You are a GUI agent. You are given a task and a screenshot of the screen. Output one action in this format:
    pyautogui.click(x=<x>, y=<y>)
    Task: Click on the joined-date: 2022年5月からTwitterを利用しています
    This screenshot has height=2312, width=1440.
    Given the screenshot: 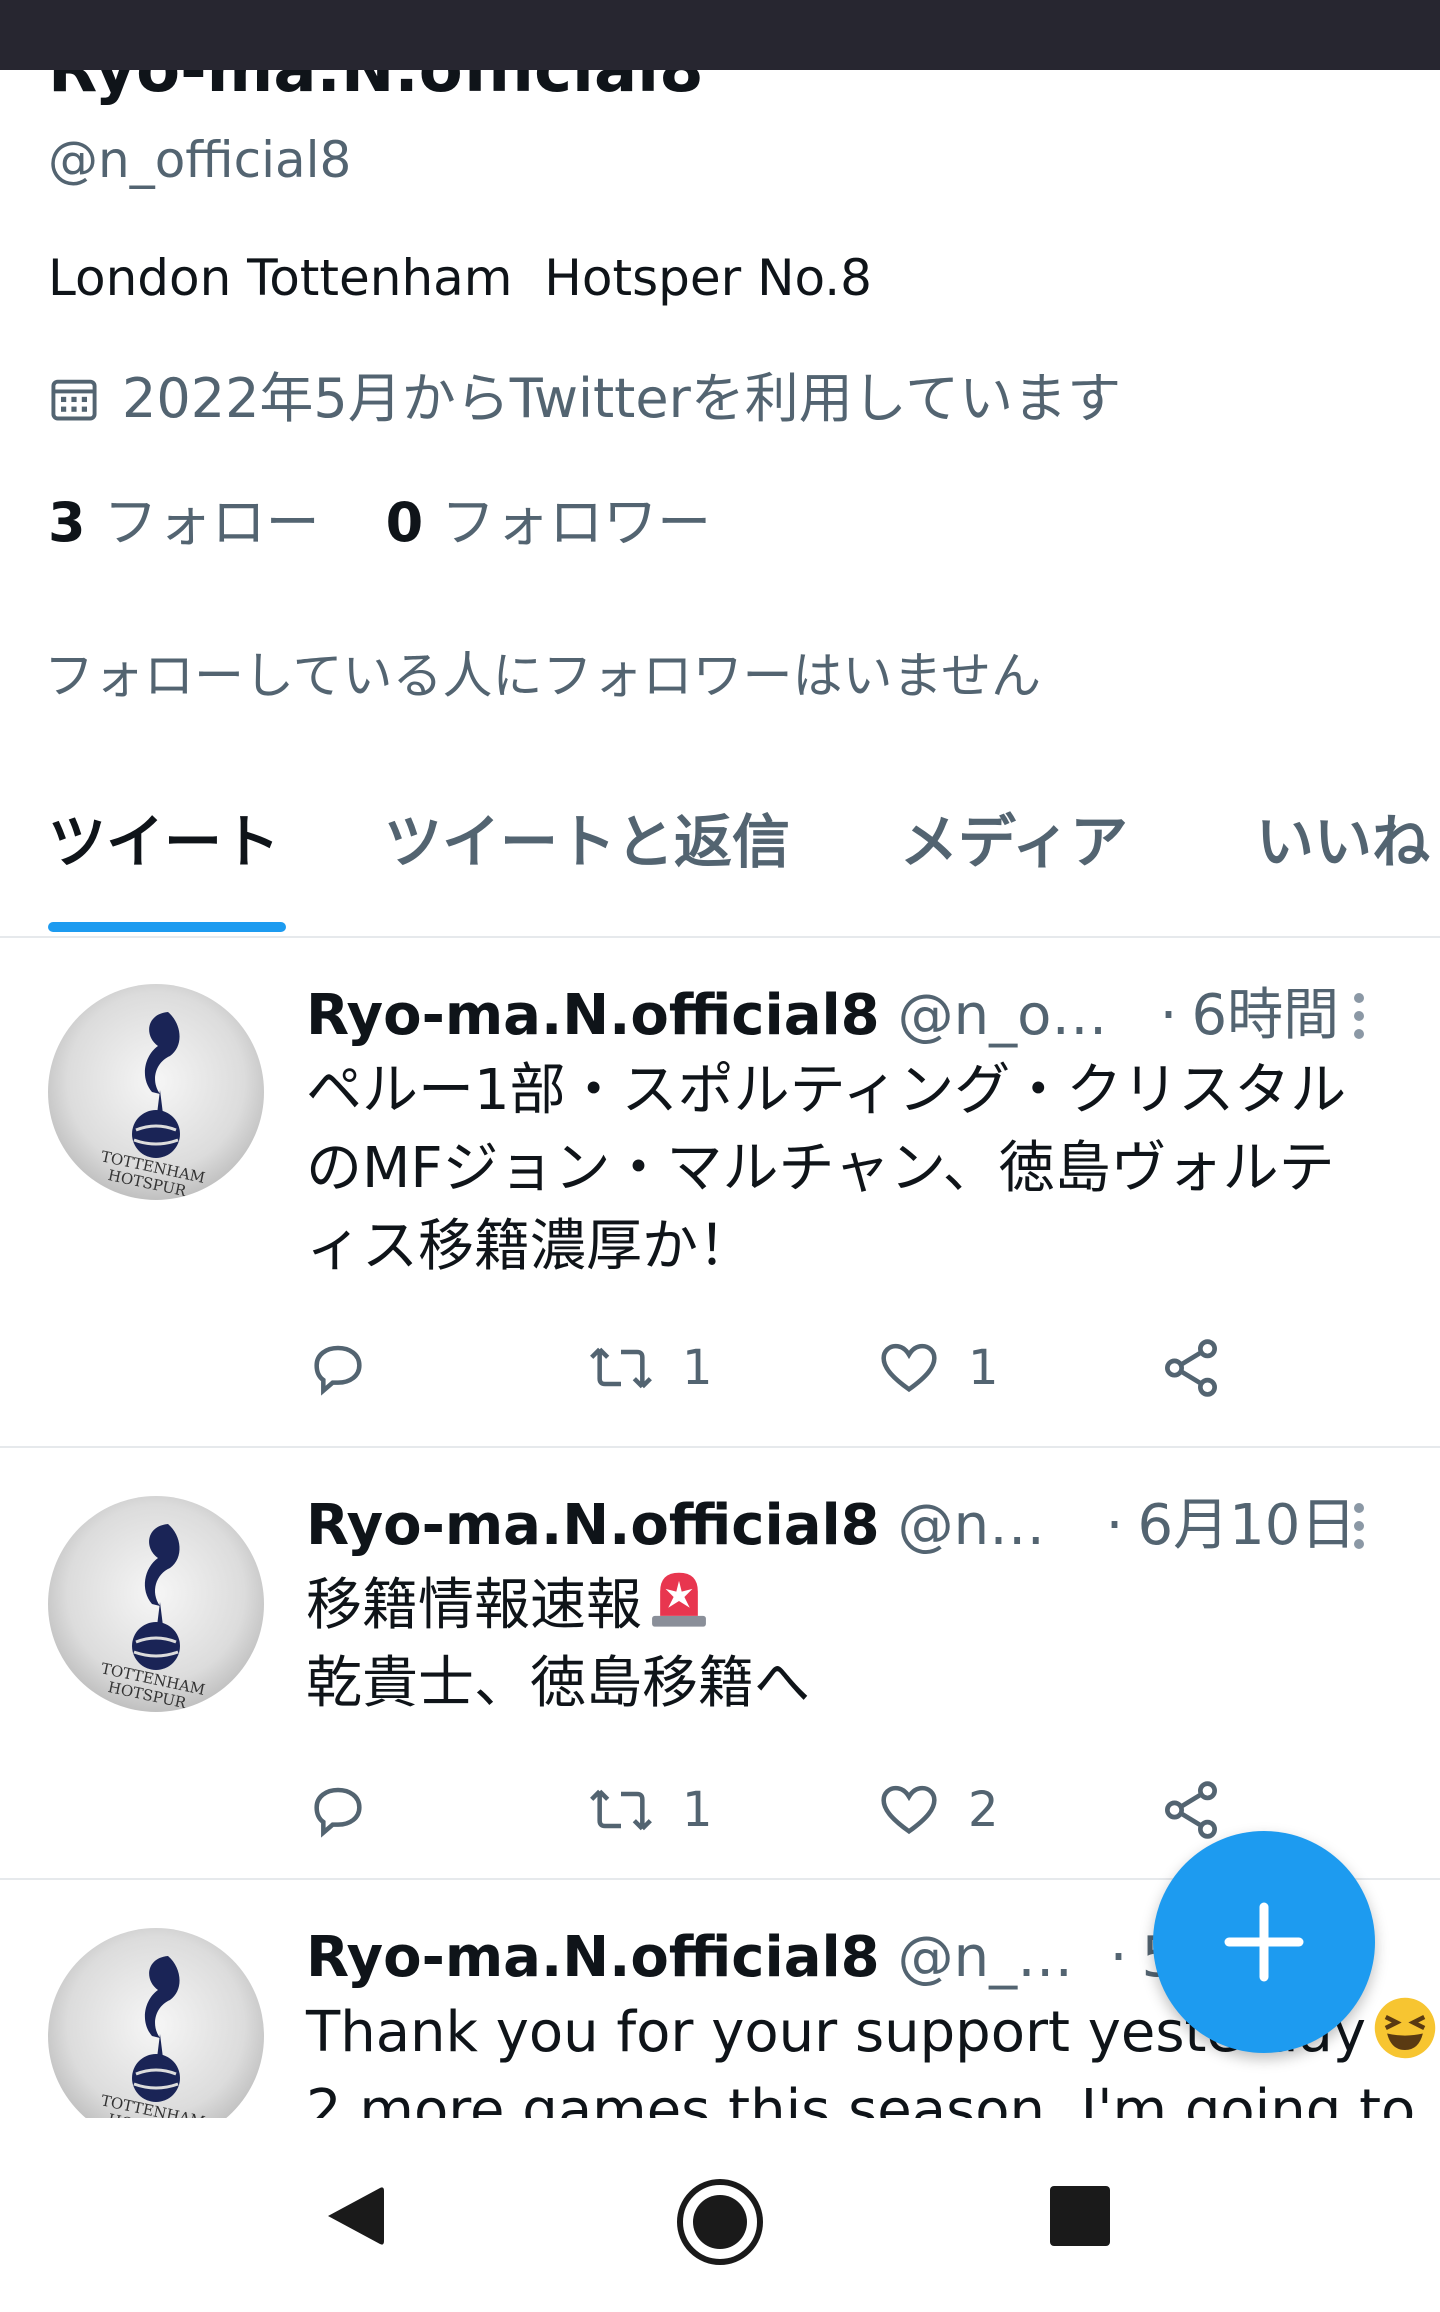 What is the action you would take?
    pyautogui.click(x=584, y=399)
    